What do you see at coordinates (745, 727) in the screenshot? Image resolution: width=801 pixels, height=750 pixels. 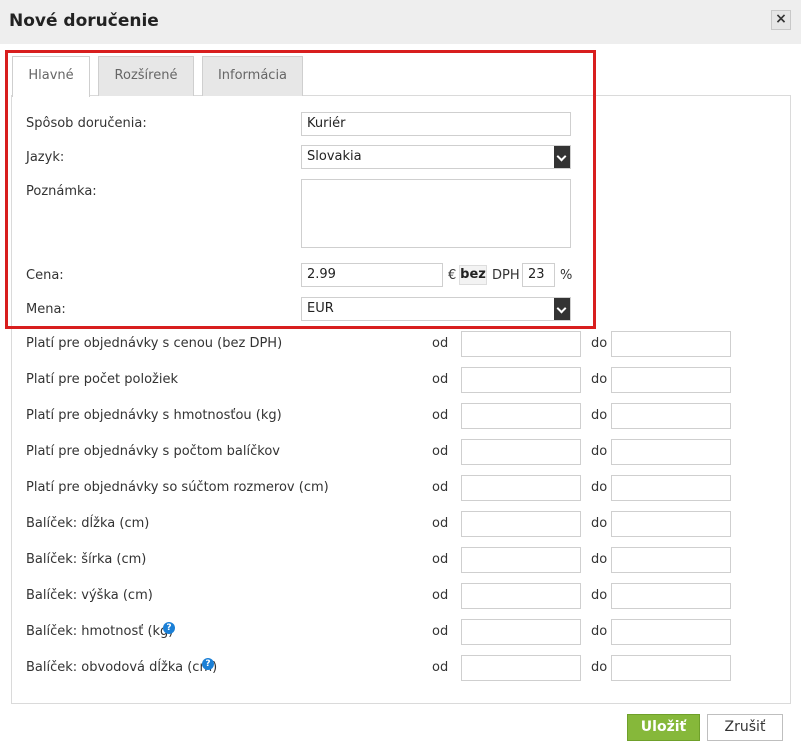 I see `cancel-button: Zrušiť` at bounding box center [745, 727].